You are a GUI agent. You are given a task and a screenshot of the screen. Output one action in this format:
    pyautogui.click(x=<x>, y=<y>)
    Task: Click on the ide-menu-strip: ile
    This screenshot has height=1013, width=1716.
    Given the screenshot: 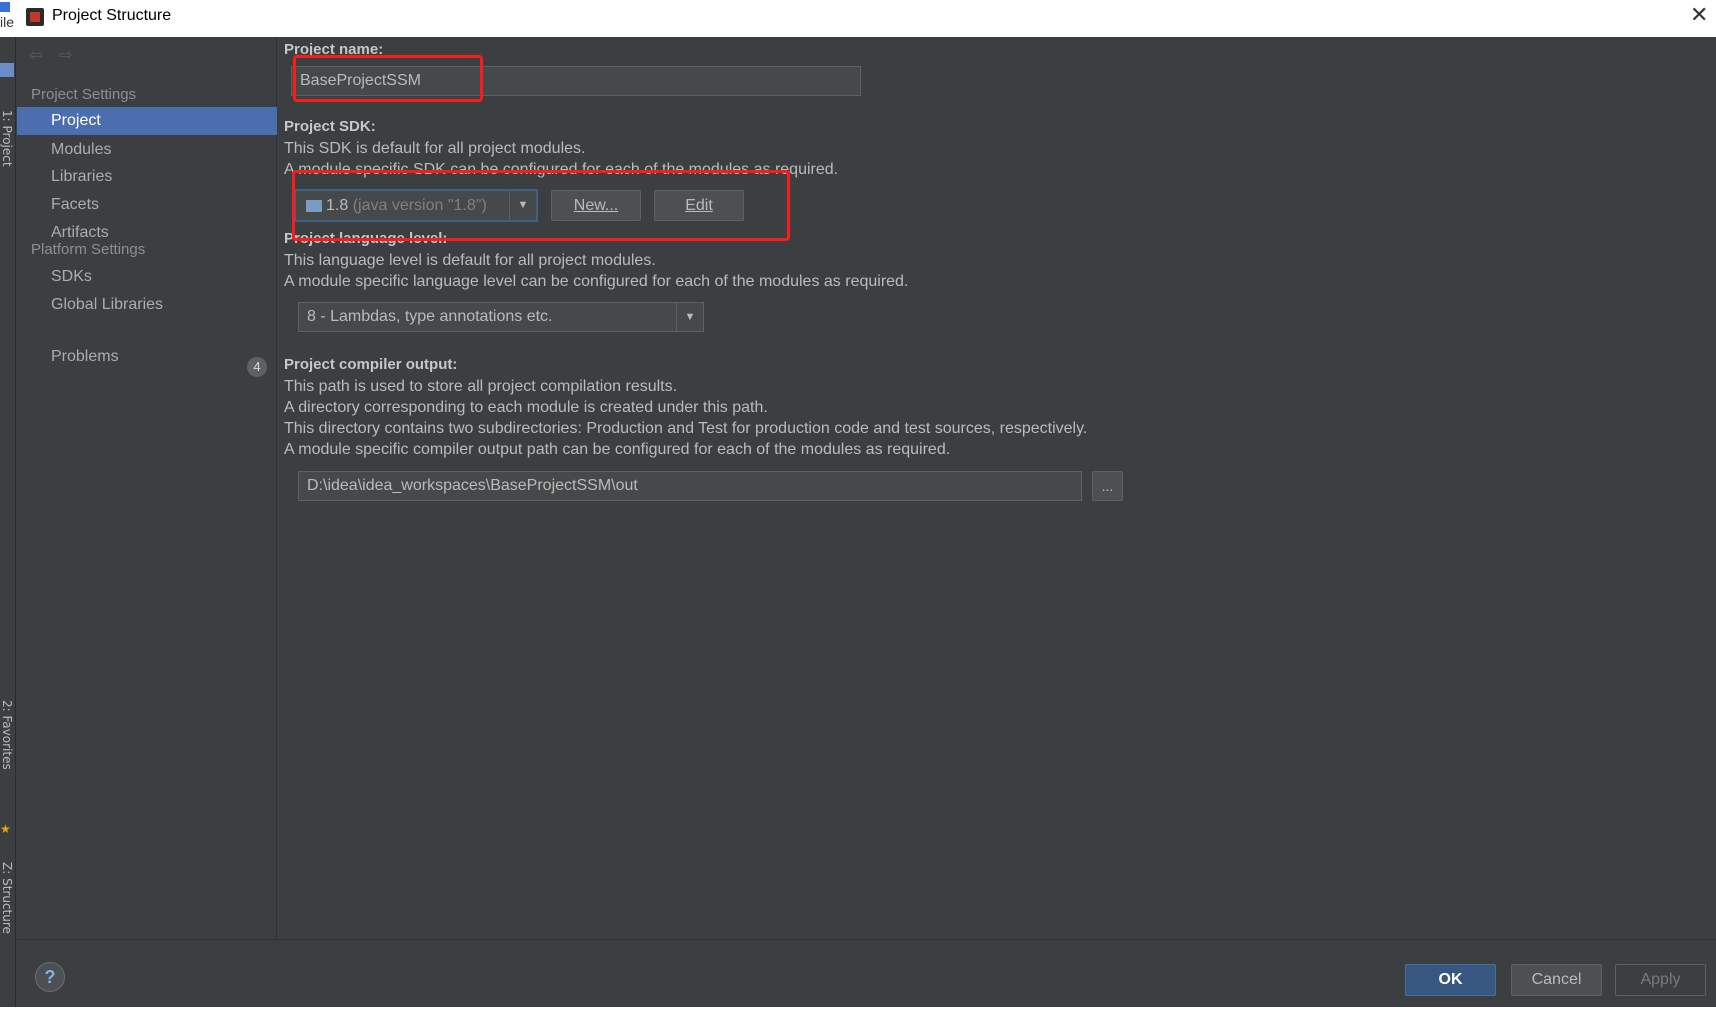 What is the action you would take?
    pyautogui.click(x=8, y=18)
    